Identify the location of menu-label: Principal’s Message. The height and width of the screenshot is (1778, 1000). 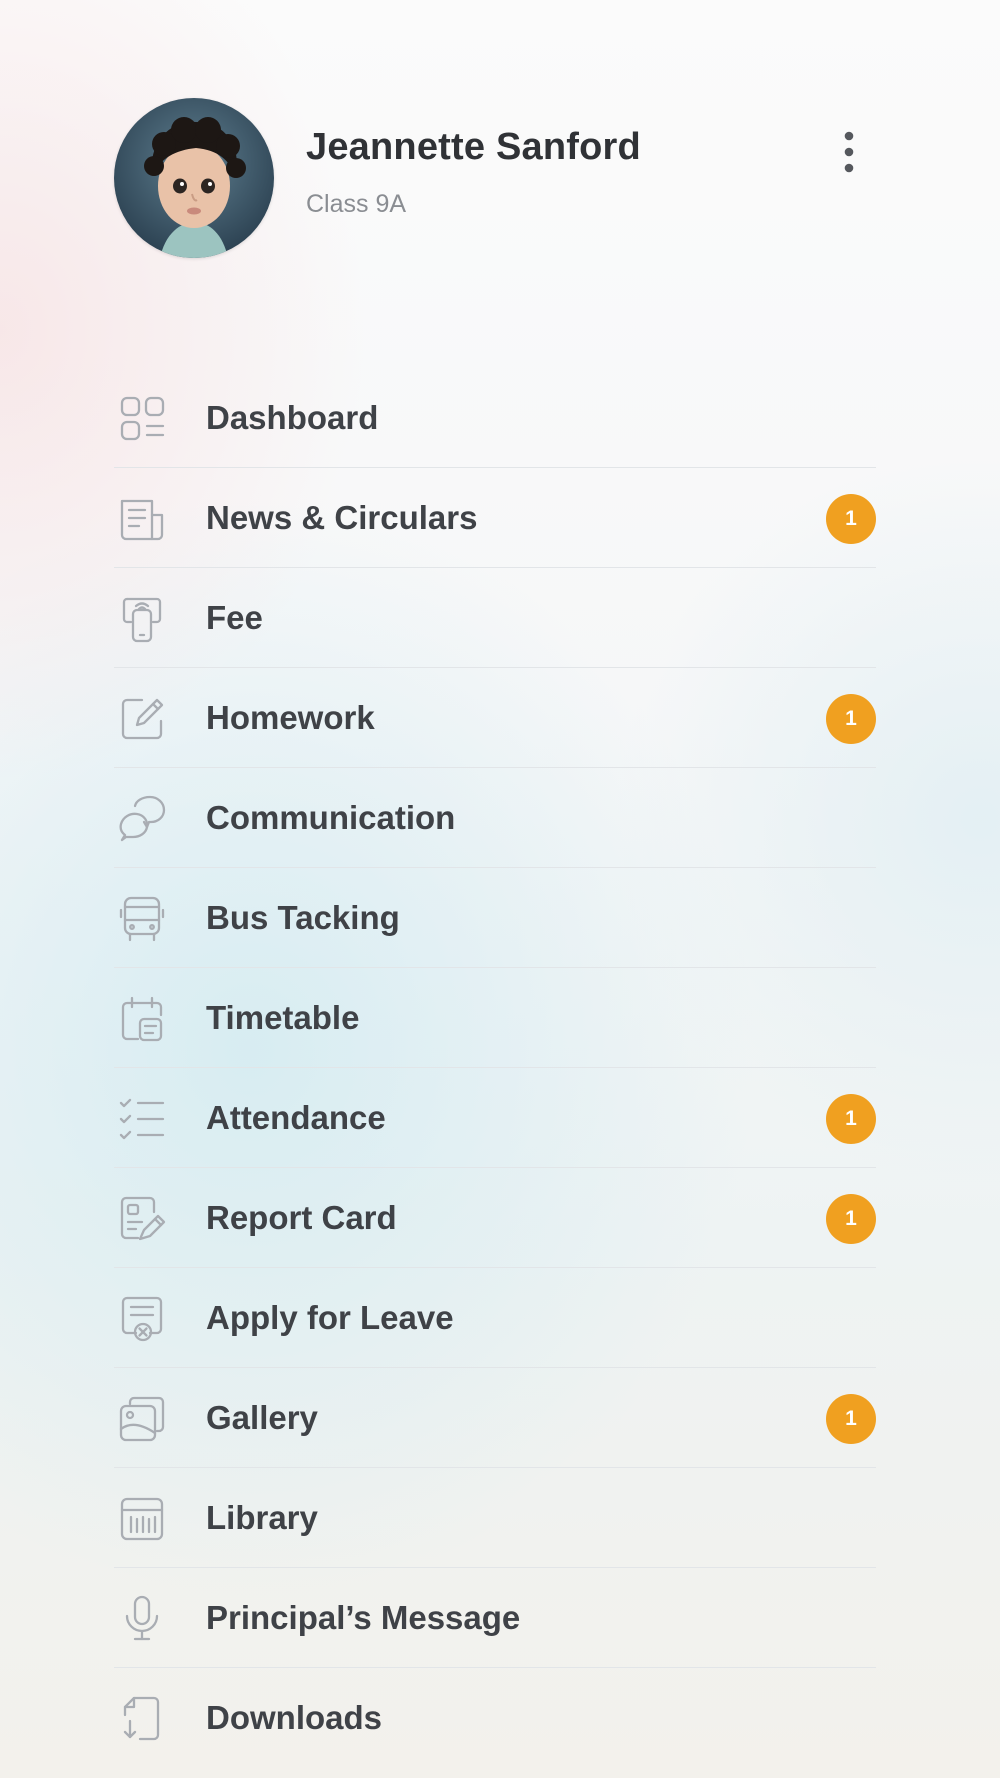
(363, 1617).